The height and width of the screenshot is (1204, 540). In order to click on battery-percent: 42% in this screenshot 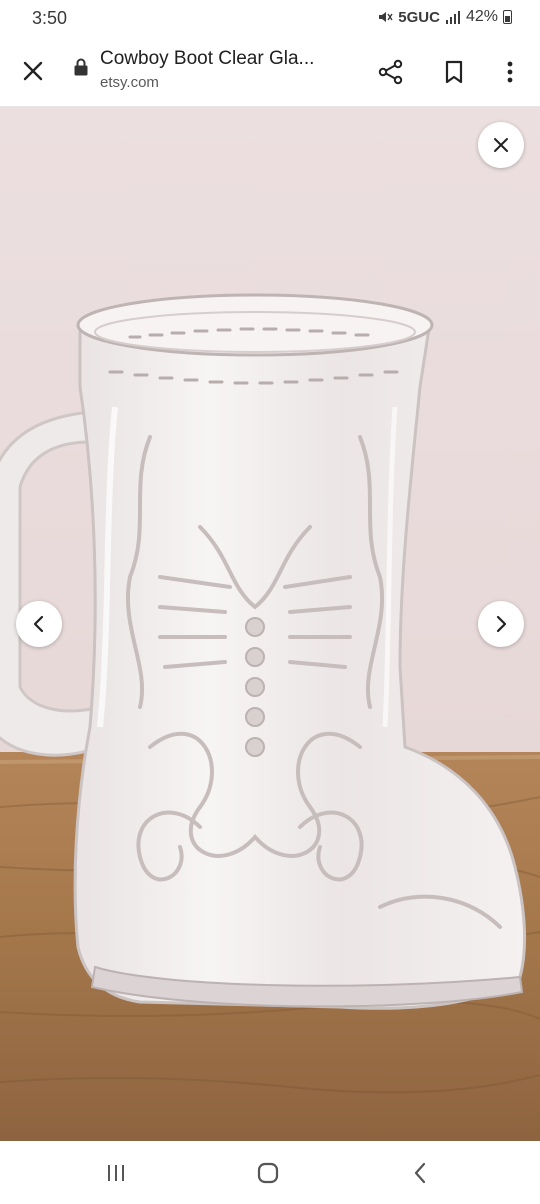, I will do `click(481, 16)`.